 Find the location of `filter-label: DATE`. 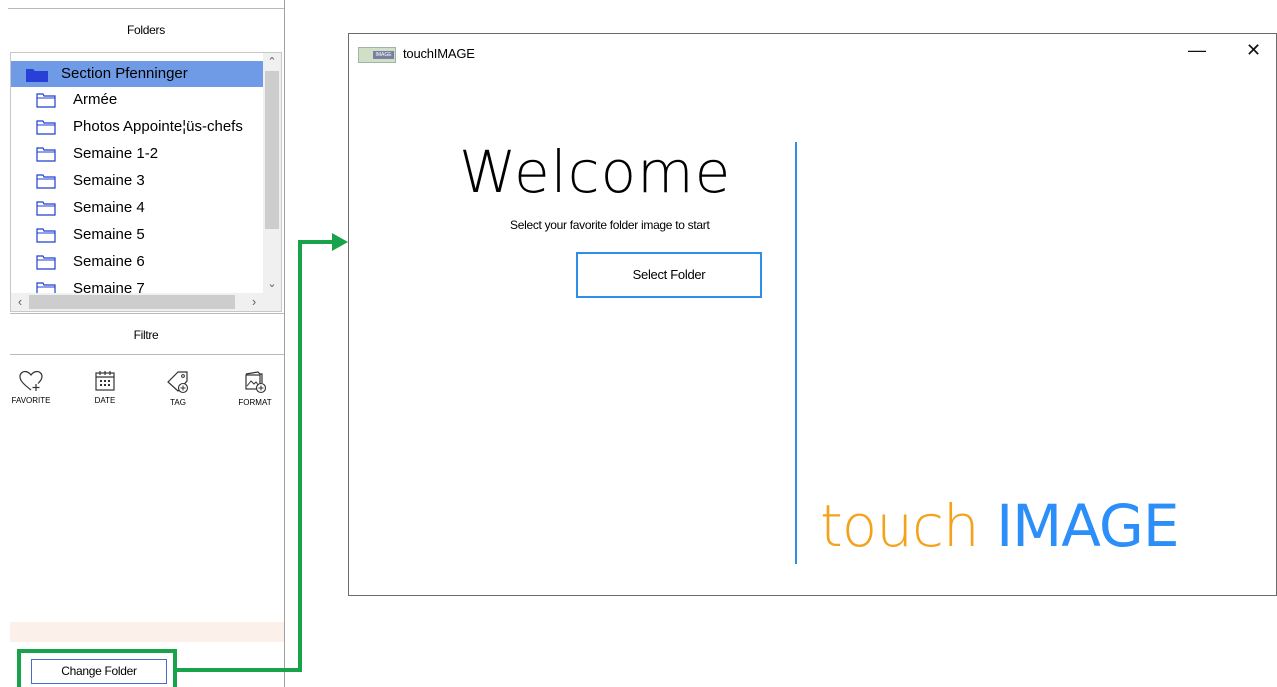

filter-label: DATE is located at coordinates (105, 400).